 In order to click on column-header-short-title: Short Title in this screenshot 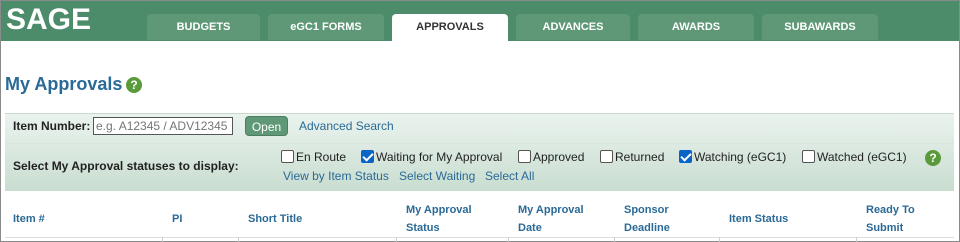, I will do `click(275, 219)`.